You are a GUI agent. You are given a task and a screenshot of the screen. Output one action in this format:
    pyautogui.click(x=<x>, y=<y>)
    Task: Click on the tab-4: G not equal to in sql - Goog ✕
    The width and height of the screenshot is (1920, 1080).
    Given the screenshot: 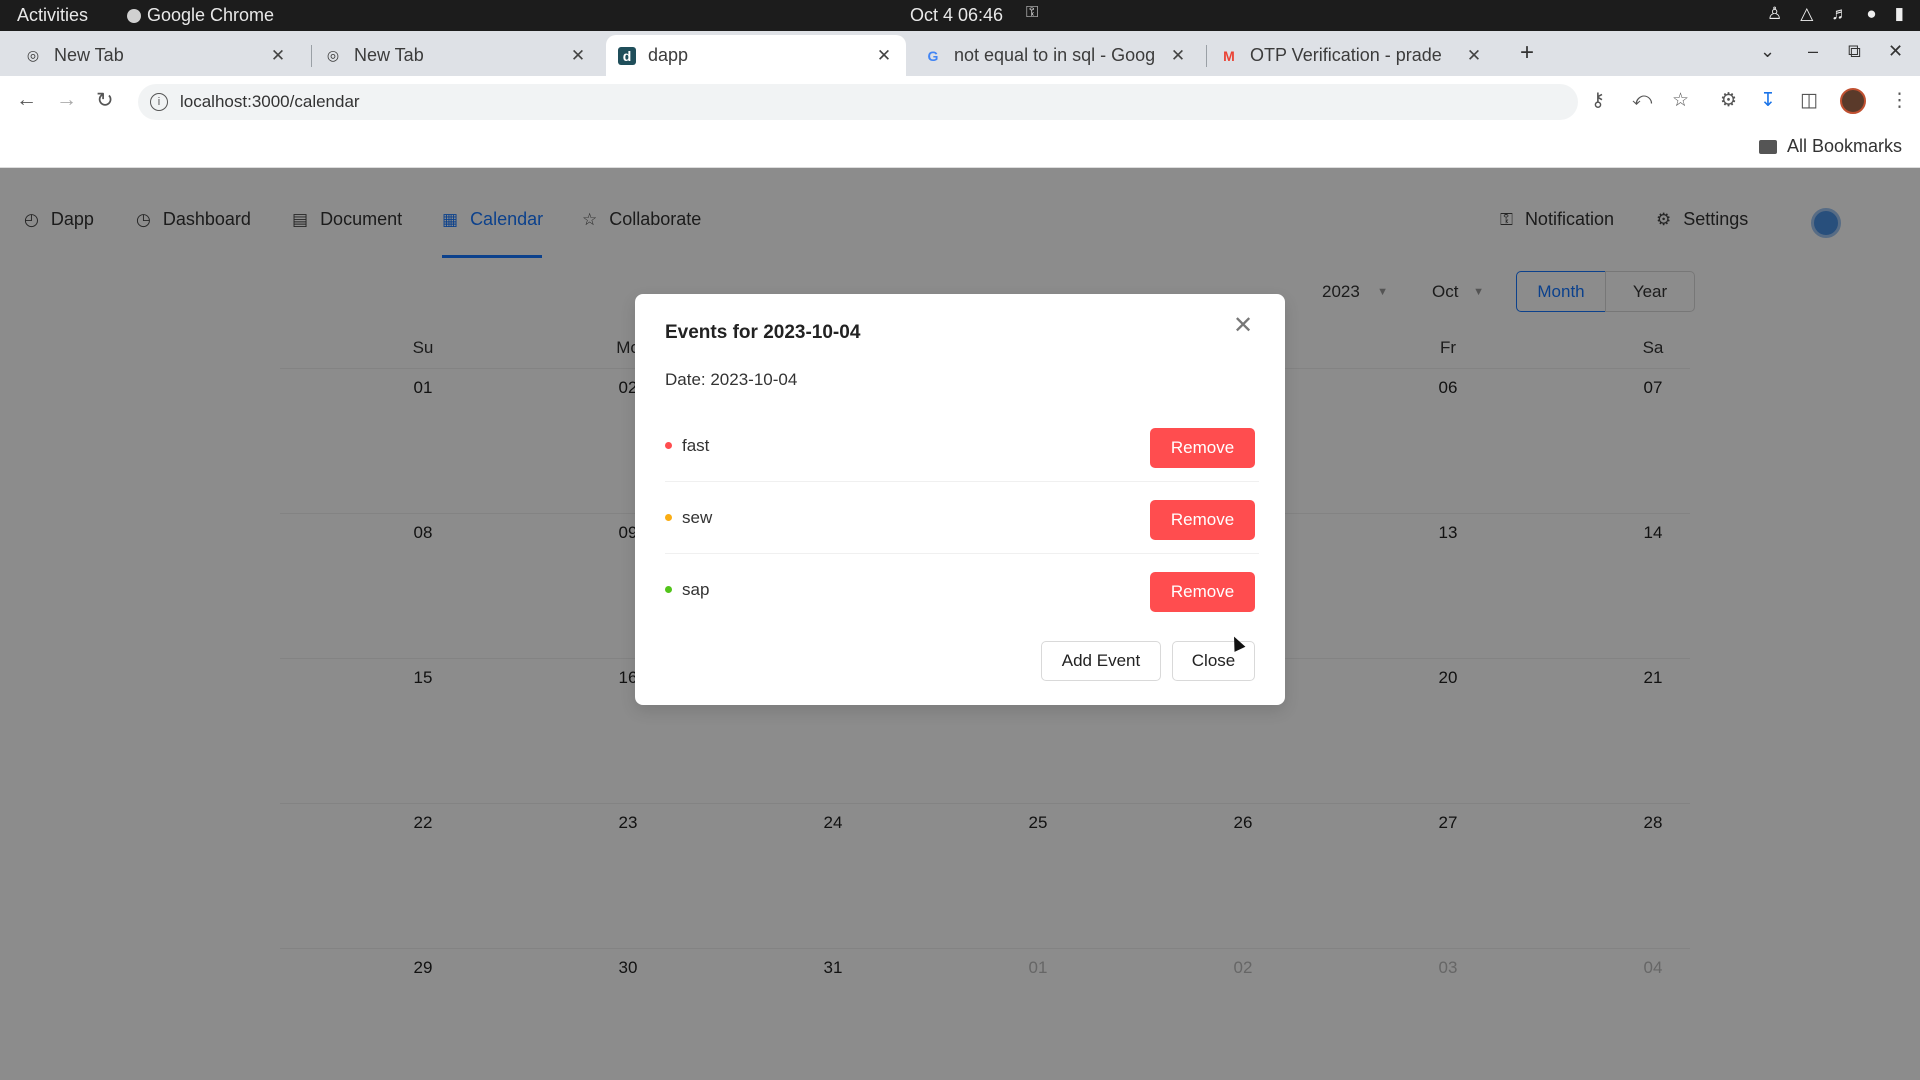 What is the action you would take?
    pyautogui.click(x=1056, y=55)
    